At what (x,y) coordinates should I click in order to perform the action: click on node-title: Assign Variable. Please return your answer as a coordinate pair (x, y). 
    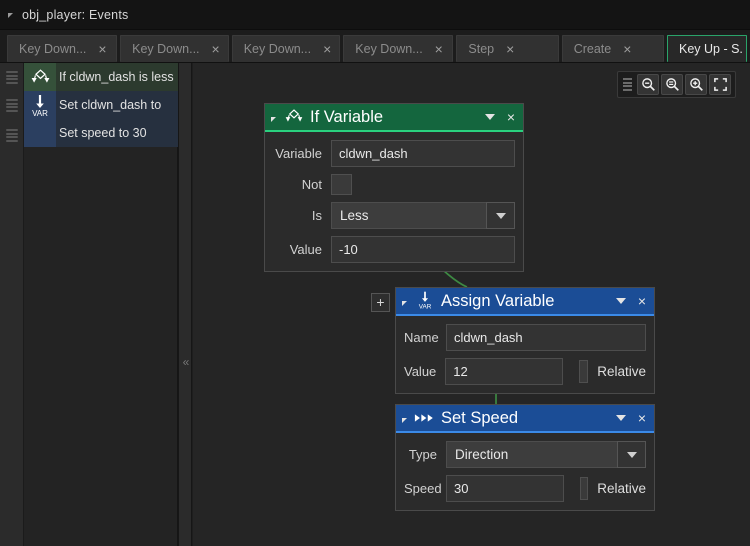
    Looking at the image, I should click on (498, 300).